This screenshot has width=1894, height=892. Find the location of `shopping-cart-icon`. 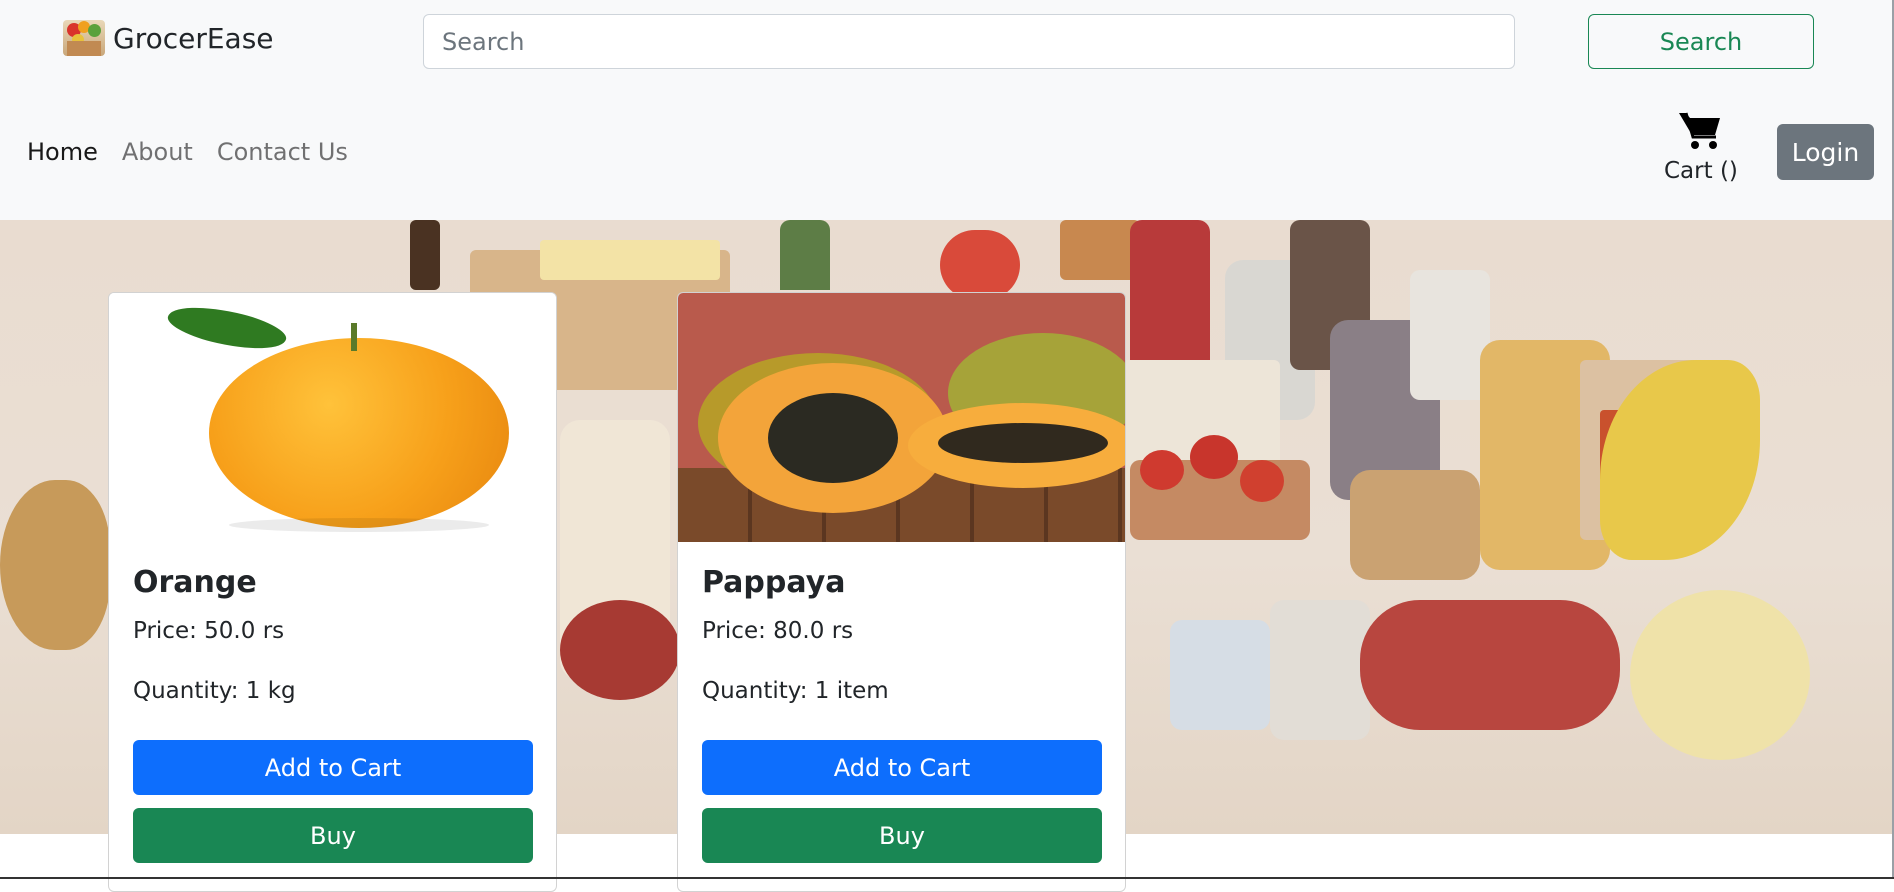

shopping-cart-icon is located at coordinates (1699, 130).